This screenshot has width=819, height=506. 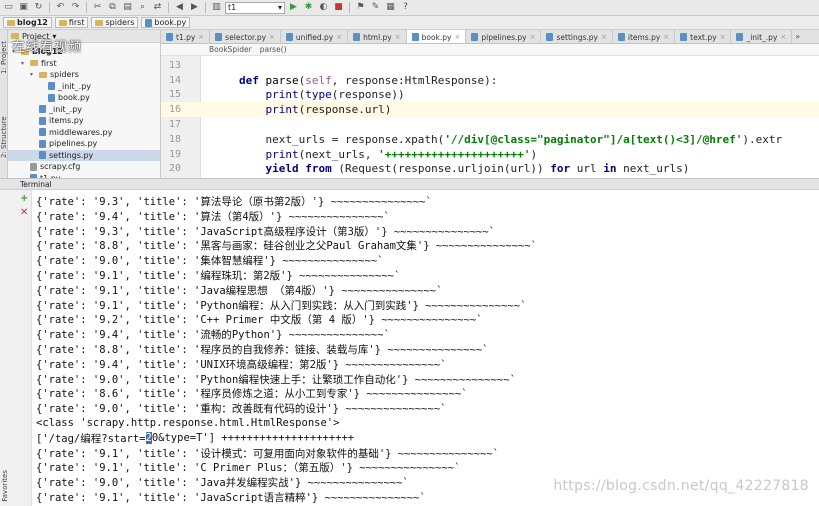 I want to click on tree-item: book.py, so click(x=84, y=98).